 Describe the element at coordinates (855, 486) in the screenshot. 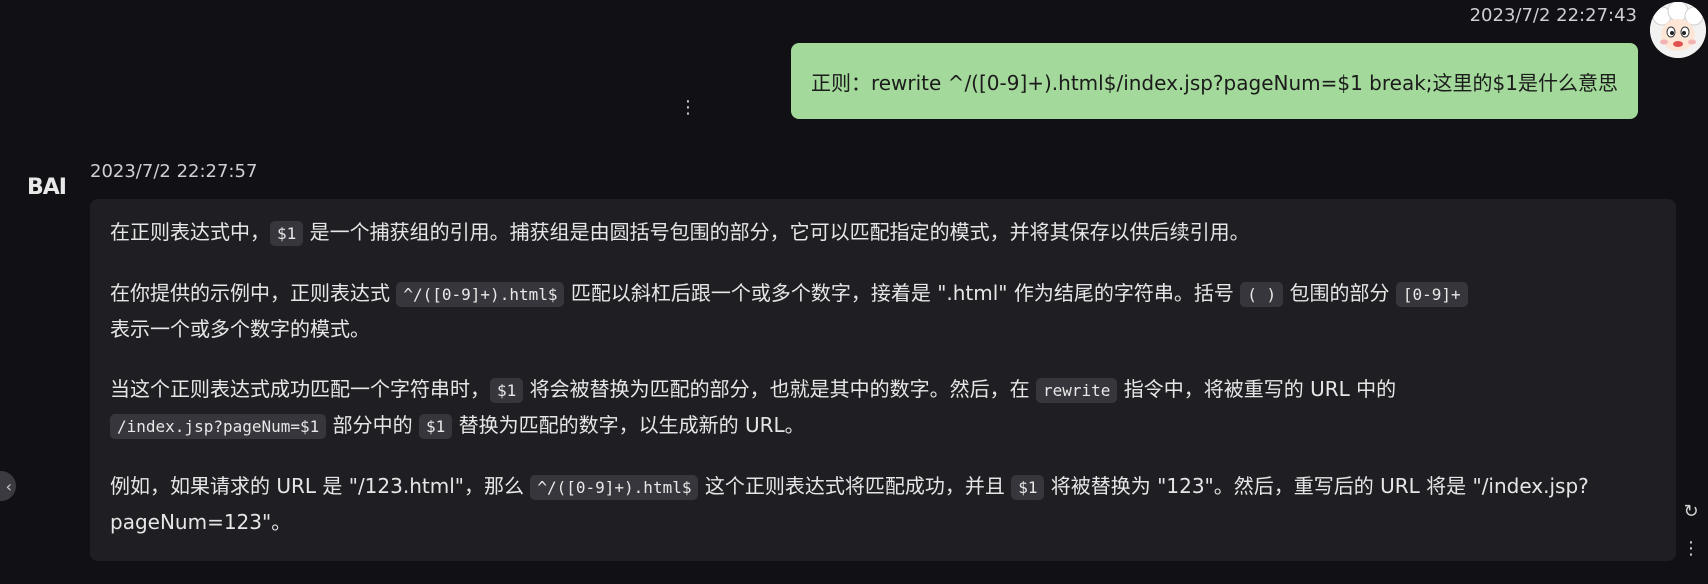

I see `text-span: 这个正则表达式将匹配成功，并且` at that location.